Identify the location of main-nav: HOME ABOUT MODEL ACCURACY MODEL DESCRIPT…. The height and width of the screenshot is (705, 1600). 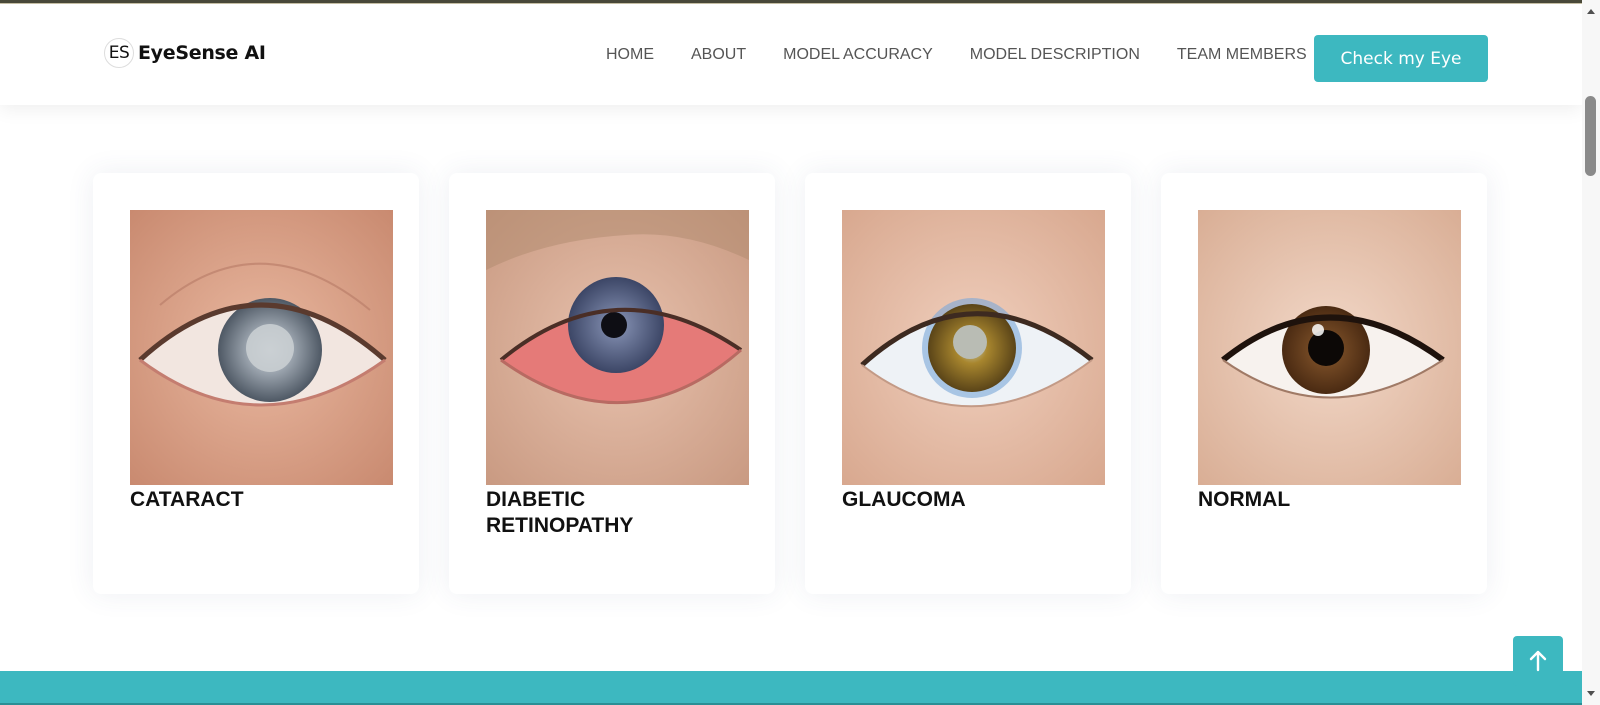
(956, 55).